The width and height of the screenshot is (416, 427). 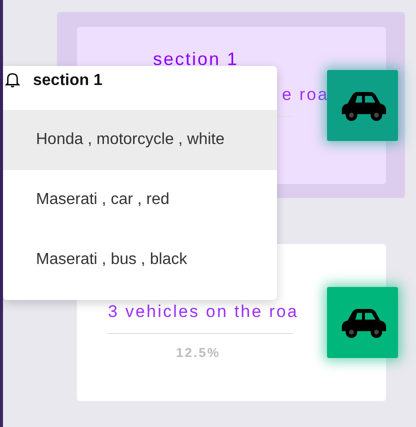 I want to click on card-subtitle: 3 vehicles on the roa, so click(x=203, y=311).